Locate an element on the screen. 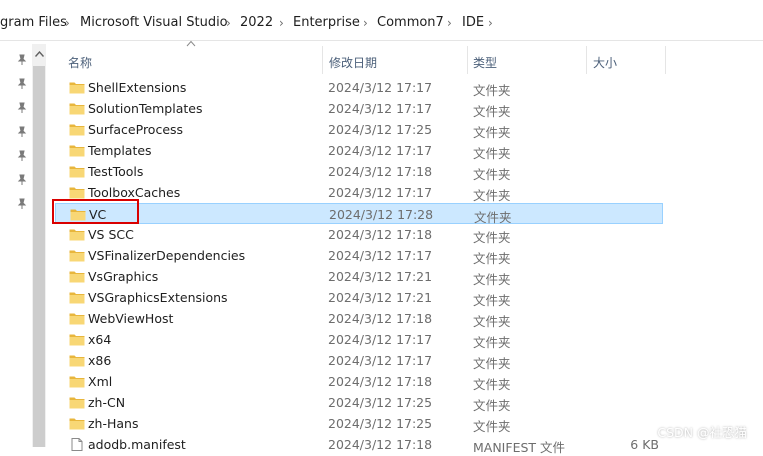 This screenshot has height=456, width=763. file-name: SurfaceProcess is located at coordinates (136, 129).